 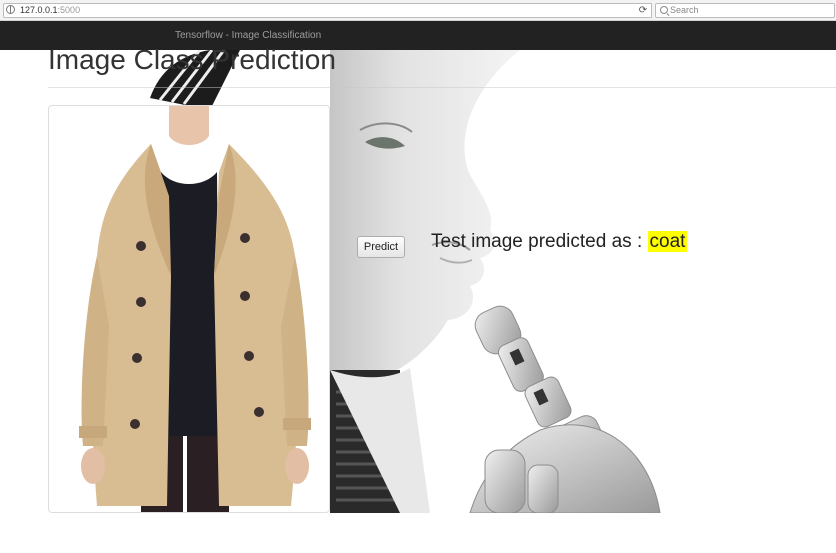 I want to click on url-text: 127.0.0.1:5000, so click(x=50, y=10).